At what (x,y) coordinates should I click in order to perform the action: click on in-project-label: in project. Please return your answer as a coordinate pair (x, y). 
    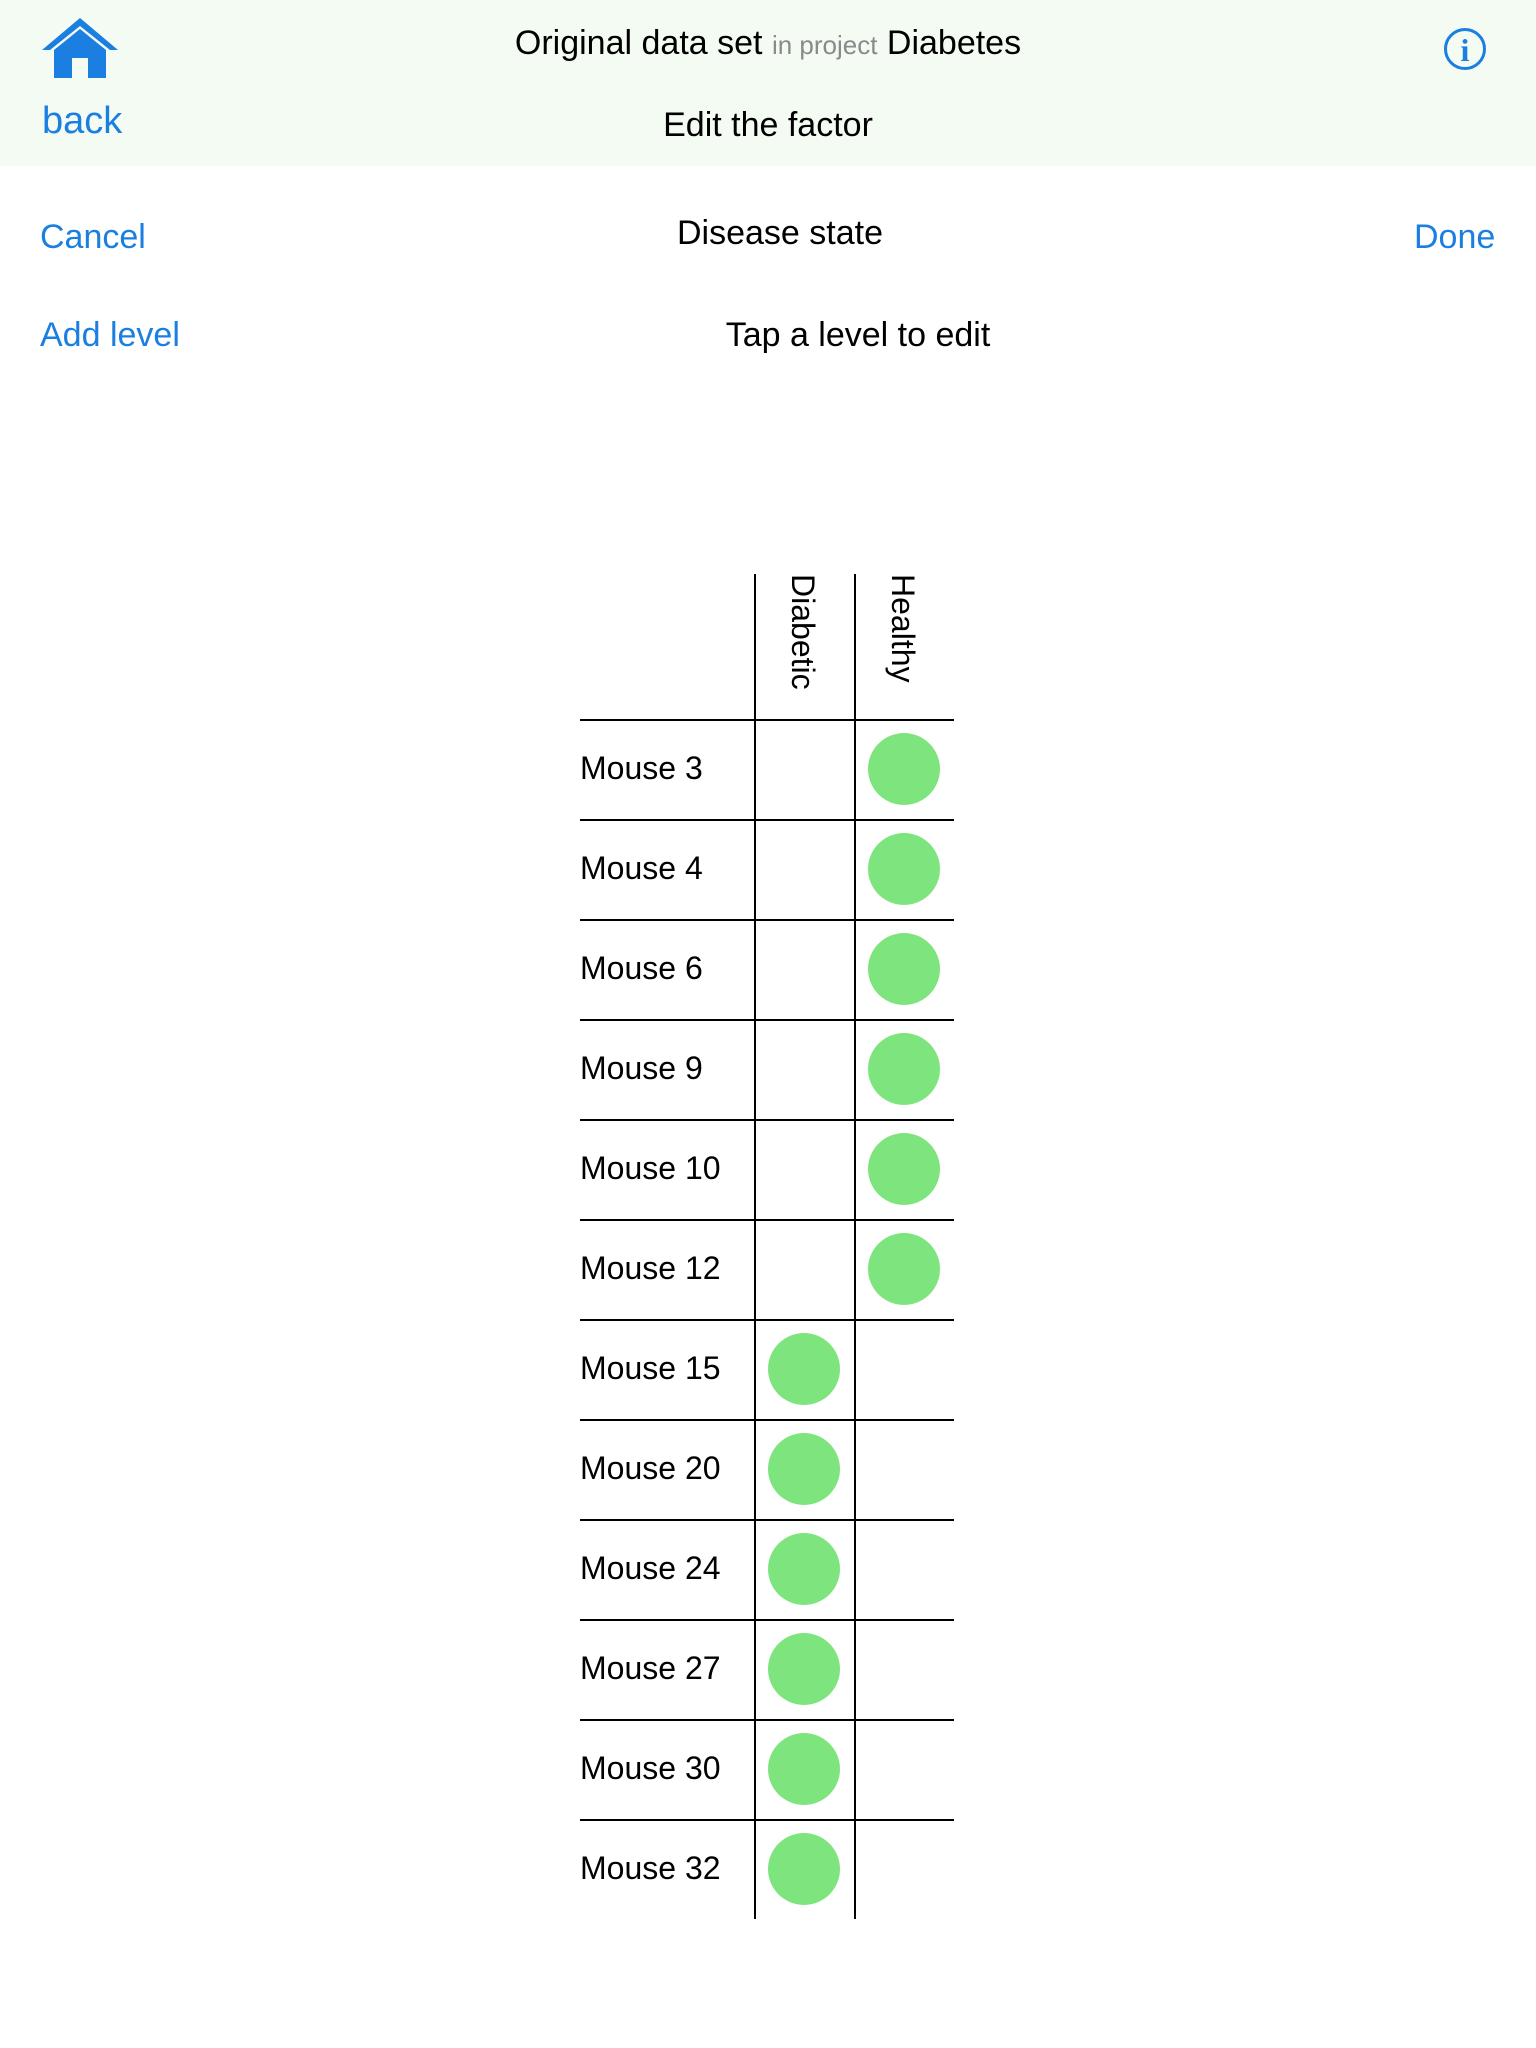
    Looking at the image, I should click on (824, 45).